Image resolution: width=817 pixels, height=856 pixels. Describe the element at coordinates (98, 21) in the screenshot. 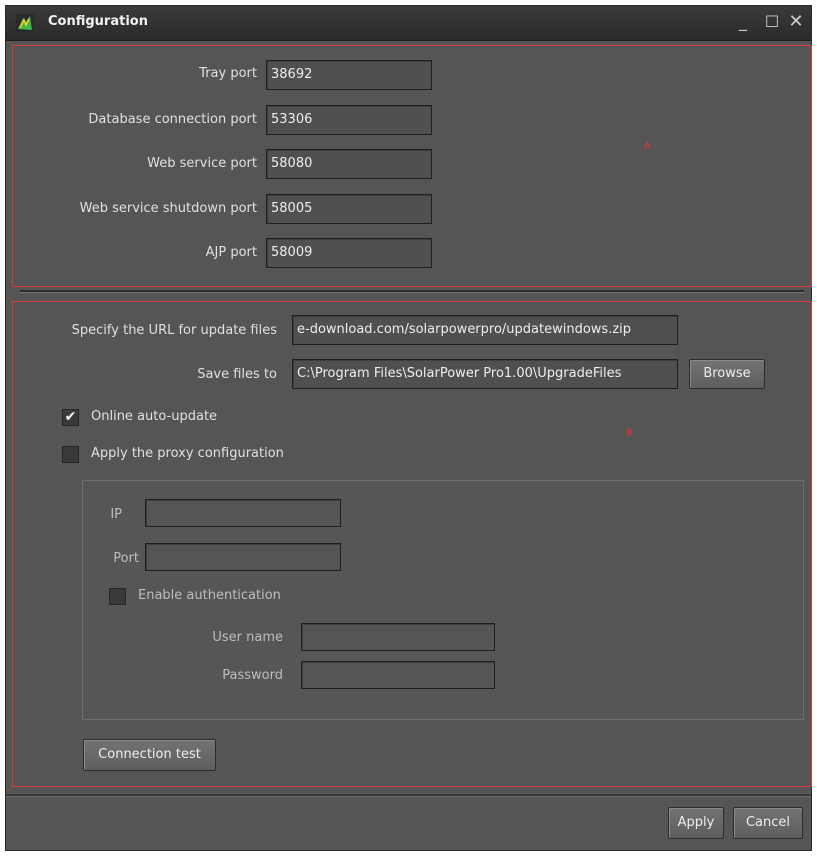

I see `window-title: Configuration` at that location.